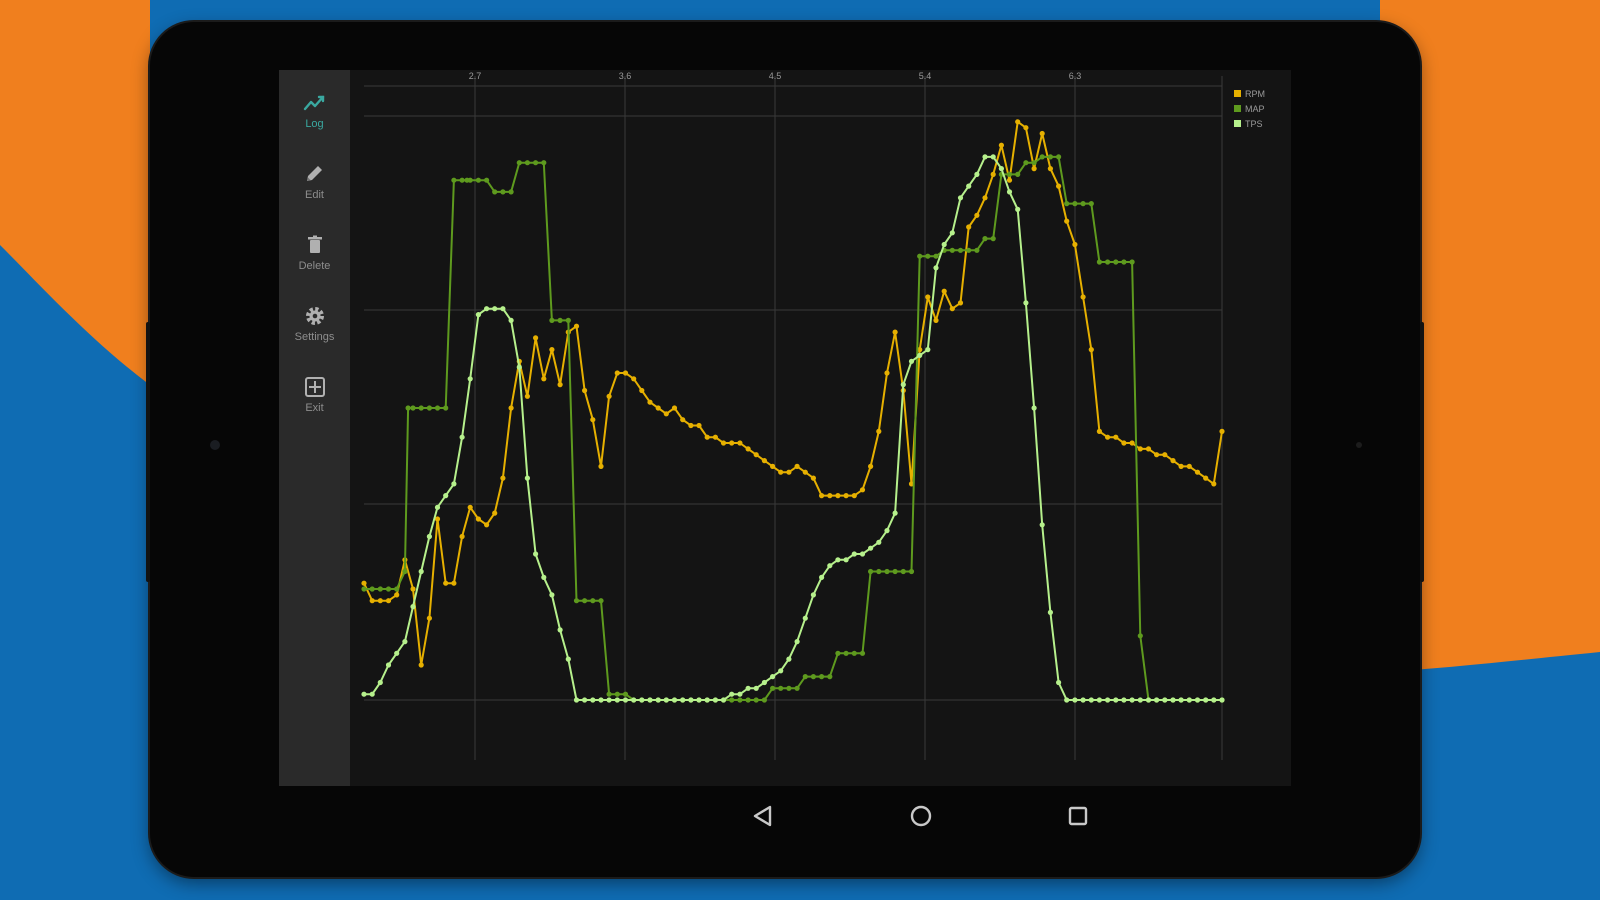  What do you see at coordinates (763, 816) in the screenshot?
I see `back-icon` at bounding box center [763, 816].